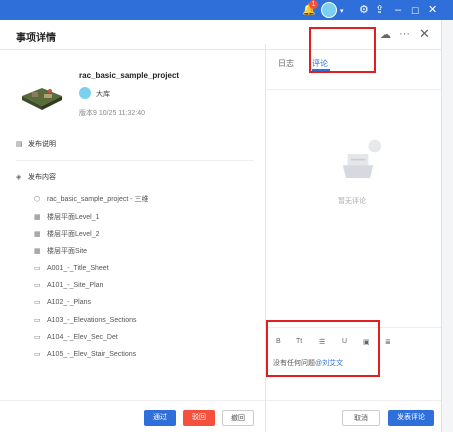 This screenshot has width=453, height=432. I want to click on layers-icon: ◈, so click(19, 177).